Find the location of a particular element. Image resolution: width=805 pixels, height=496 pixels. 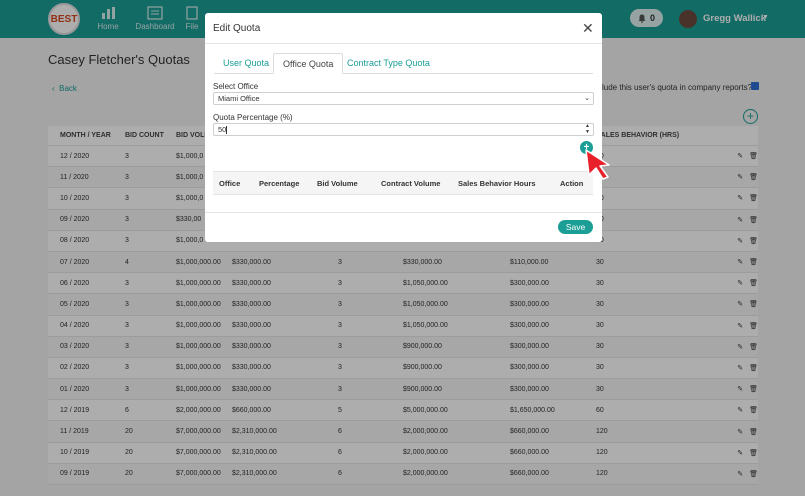

office-select: Miami Office ⌄ is located at coordinates (403, 98).